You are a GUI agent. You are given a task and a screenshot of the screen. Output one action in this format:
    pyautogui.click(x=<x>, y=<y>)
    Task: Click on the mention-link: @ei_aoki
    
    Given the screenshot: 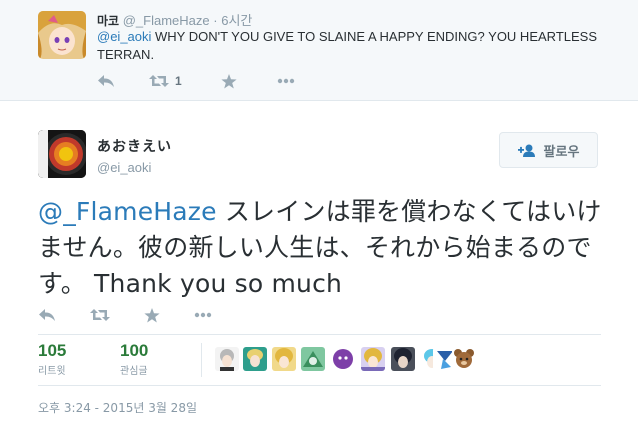 What is the action you would take?
    pyautogui.click(x=124, y=36)
    